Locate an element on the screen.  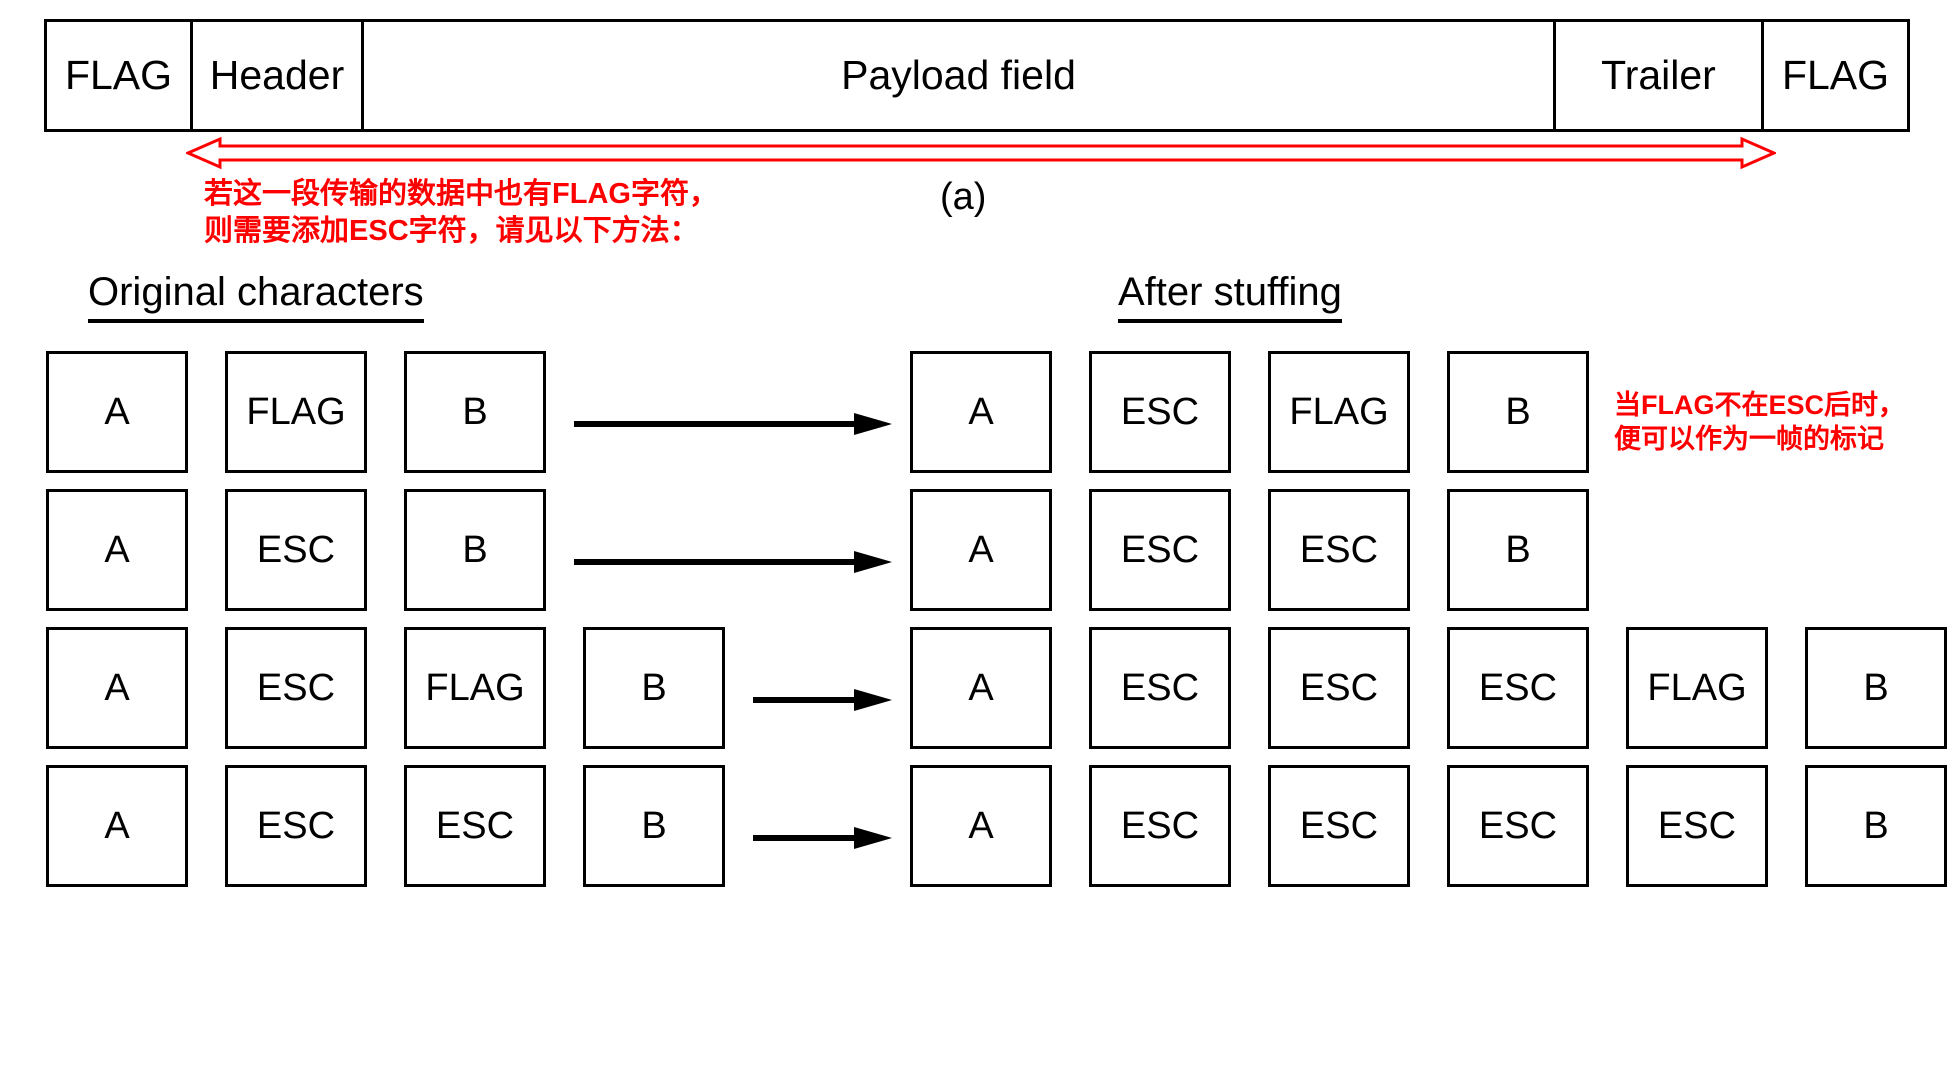
note-flag-after-esc: 当FLAG不在ESC后时， 便可以作为一帧的标记 is located at coordinates (1779, 422).